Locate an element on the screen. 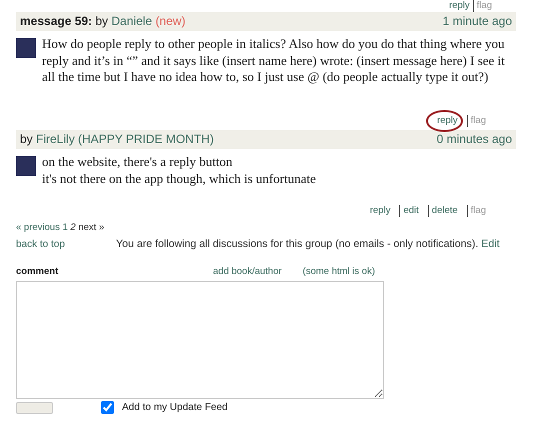 The image size is (540, 425). previous-link: « previous is located at coordinates (38, 227).